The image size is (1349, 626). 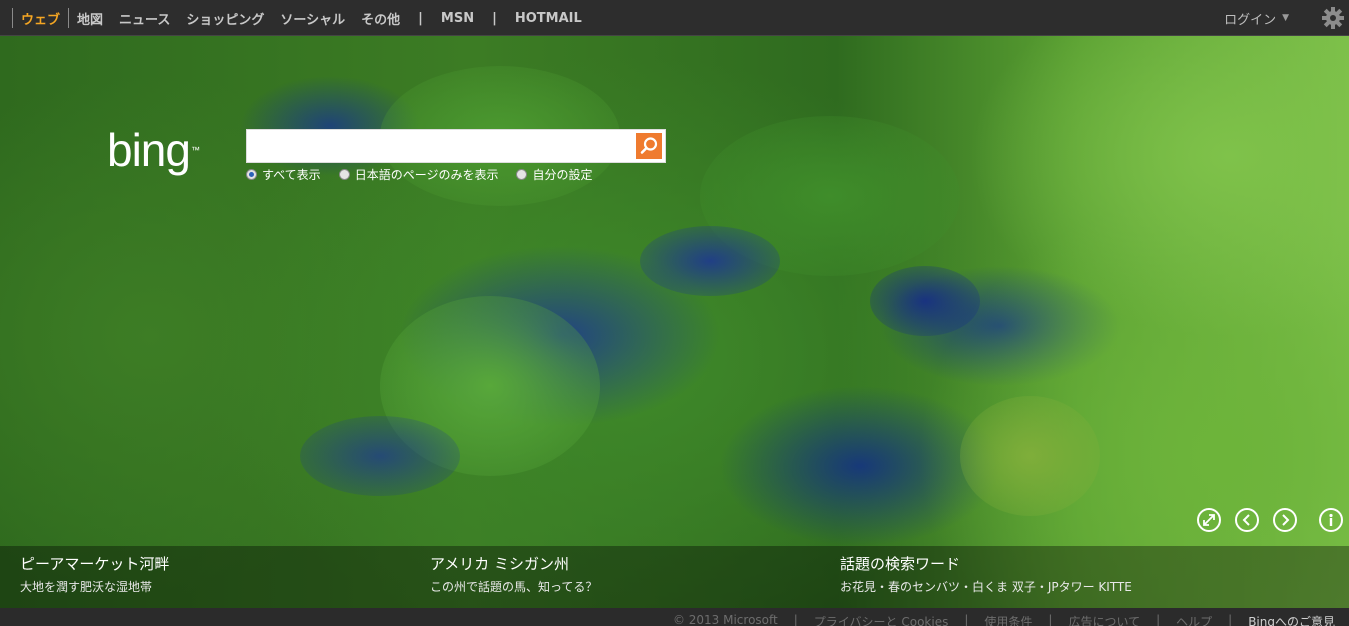 I want to click on hotspot-subtitle: この州で話題の馬、知ってる？, so click(x=514, y=587).